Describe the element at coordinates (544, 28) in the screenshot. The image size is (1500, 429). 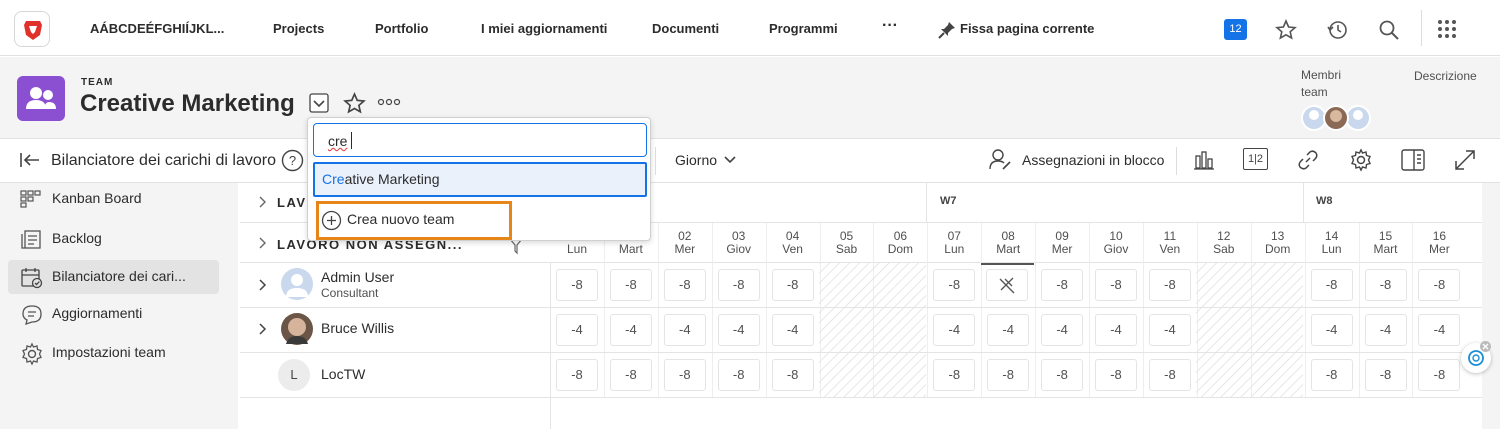
I see `nav-my-updates: I miei aggiornamenti` at that location.